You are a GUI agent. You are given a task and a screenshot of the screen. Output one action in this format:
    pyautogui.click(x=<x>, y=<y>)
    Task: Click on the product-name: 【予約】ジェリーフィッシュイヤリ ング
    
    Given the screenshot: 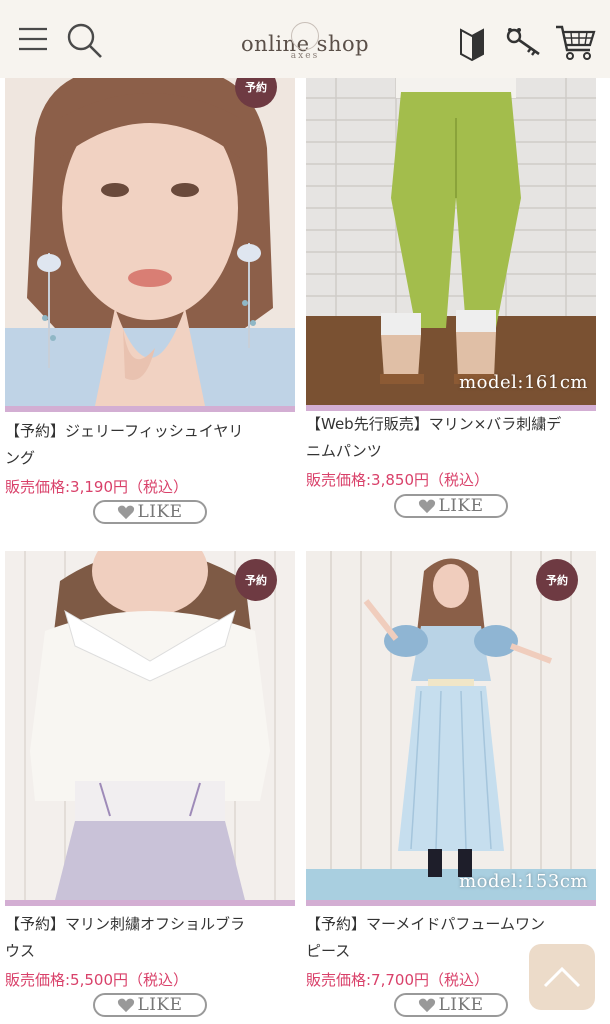 What is the action you would take?
    pyautogui.click(x=150, y=445)
    